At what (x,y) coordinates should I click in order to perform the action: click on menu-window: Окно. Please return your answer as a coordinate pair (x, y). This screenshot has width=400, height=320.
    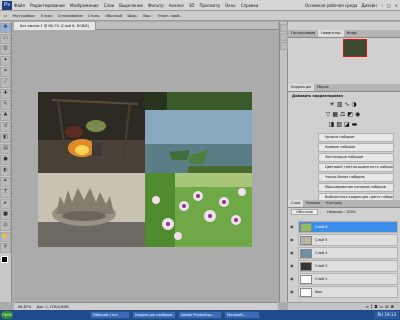
    Looking at the image, I should click on (230, 5).